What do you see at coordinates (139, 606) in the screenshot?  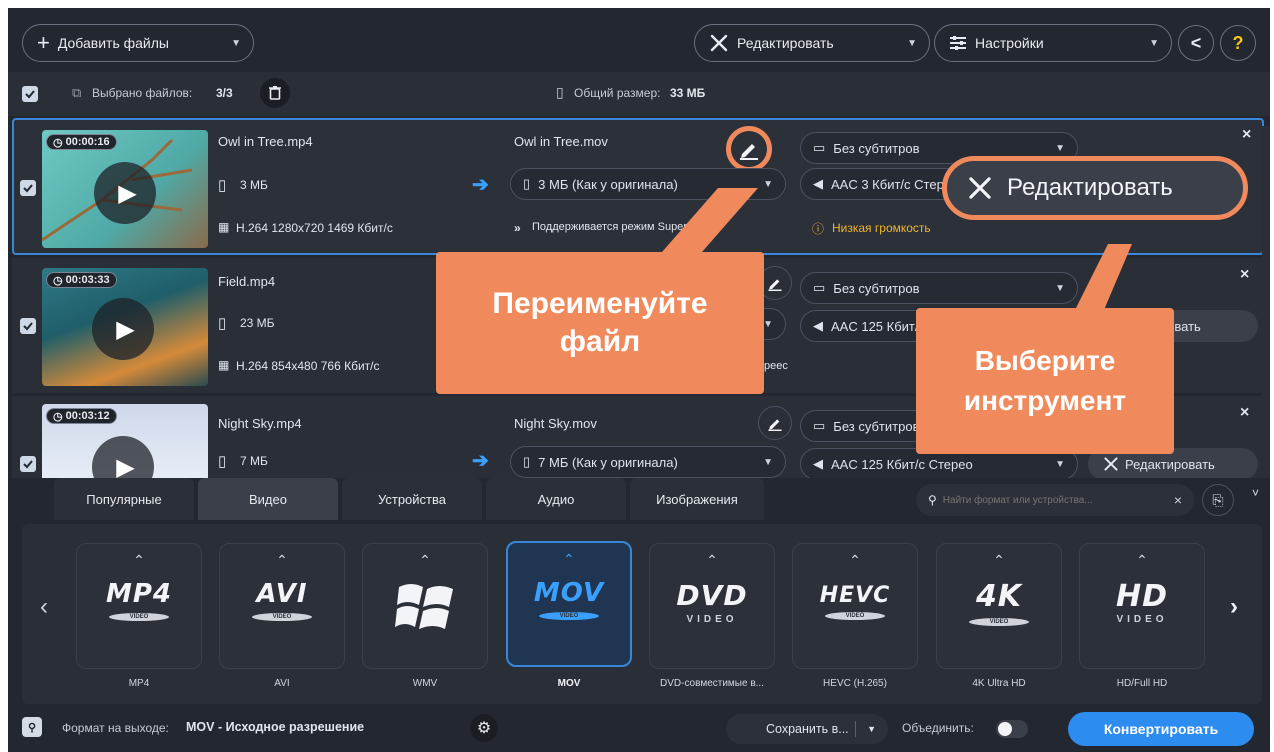 I see `format-tile-mp4: ⌃ MP4 VIDEO` at bounding box center [139, 606].